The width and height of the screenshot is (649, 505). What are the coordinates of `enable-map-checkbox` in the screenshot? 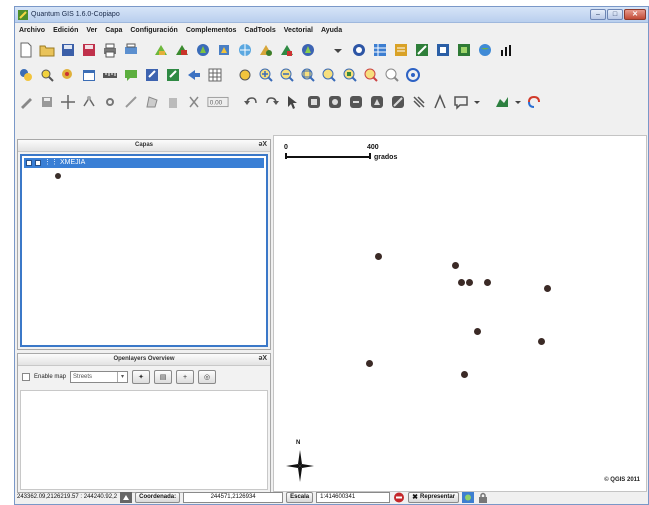 It's located at (26, 377).